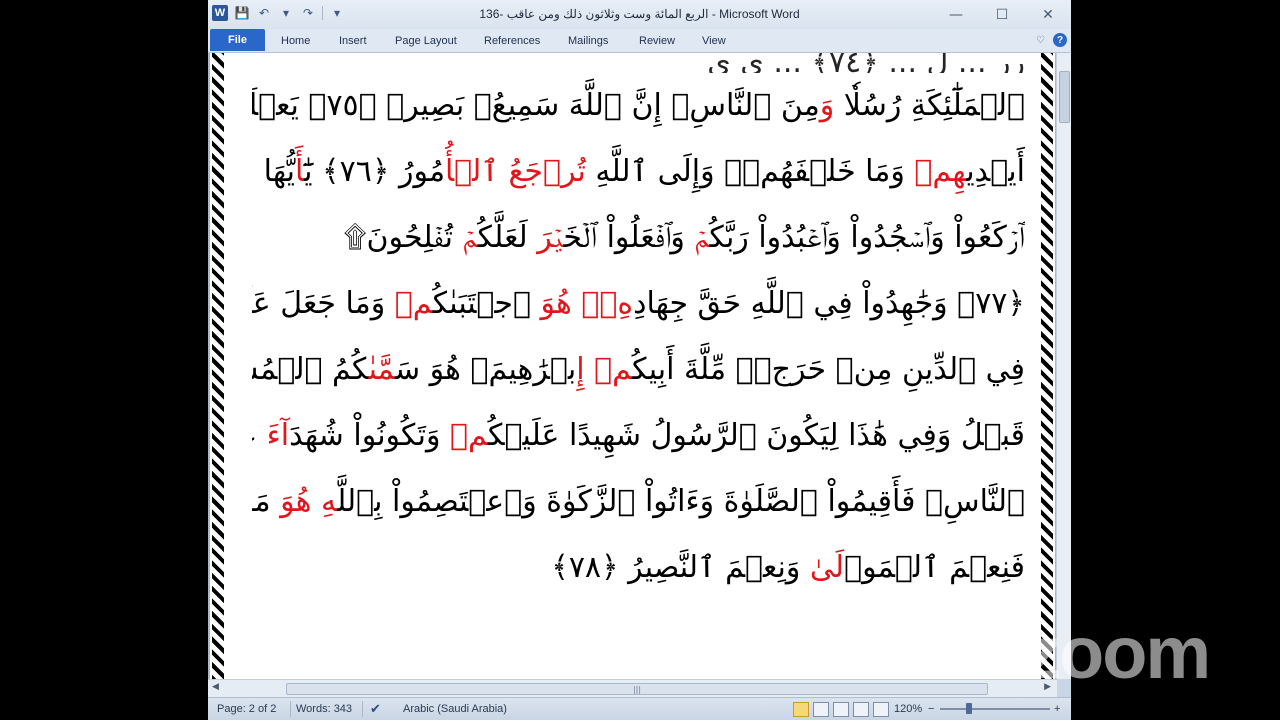 The width and height of the screenshot is (1280, 720). Describe the element at coordinates (1051, 40) in the screenshot. I see `ribbon-right-controls: ♡ ?` at that location.